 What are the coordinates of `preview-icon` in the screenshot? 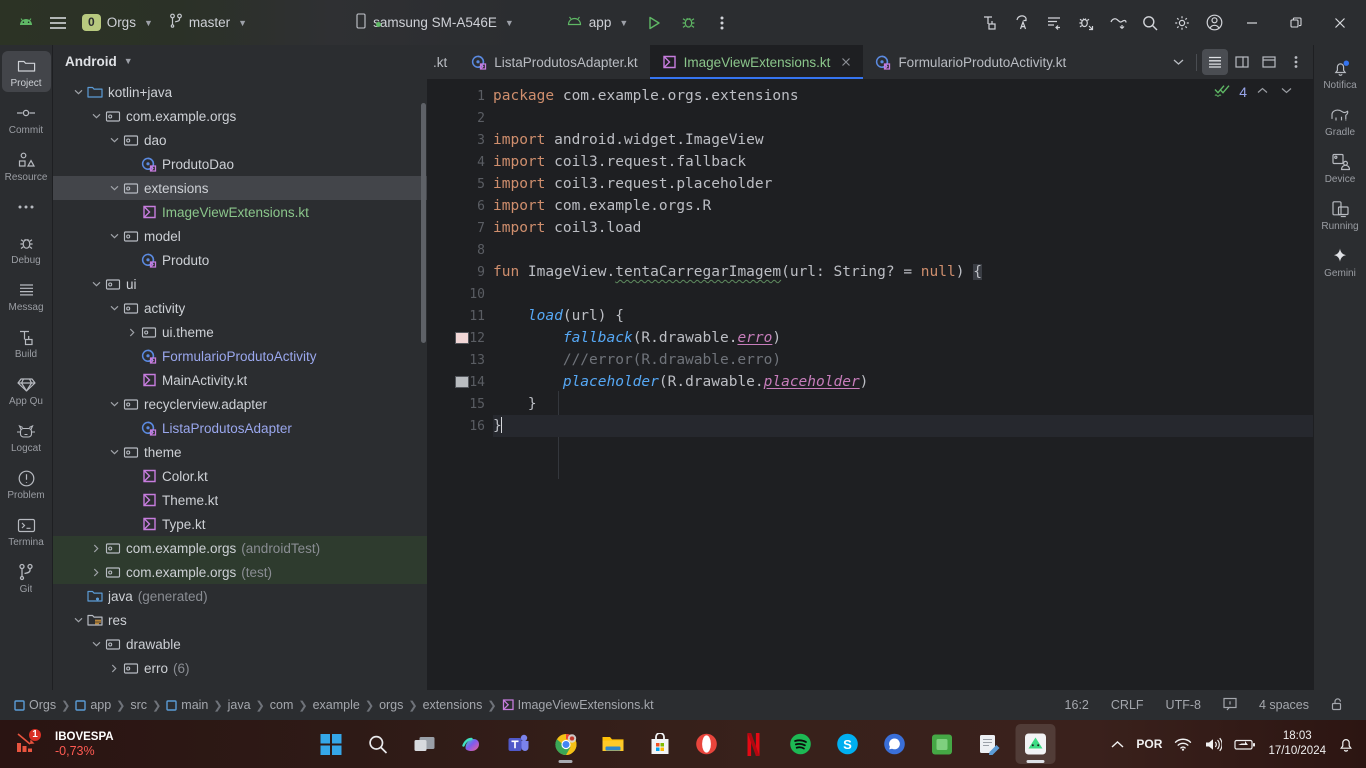 It's located at (1269, 62).